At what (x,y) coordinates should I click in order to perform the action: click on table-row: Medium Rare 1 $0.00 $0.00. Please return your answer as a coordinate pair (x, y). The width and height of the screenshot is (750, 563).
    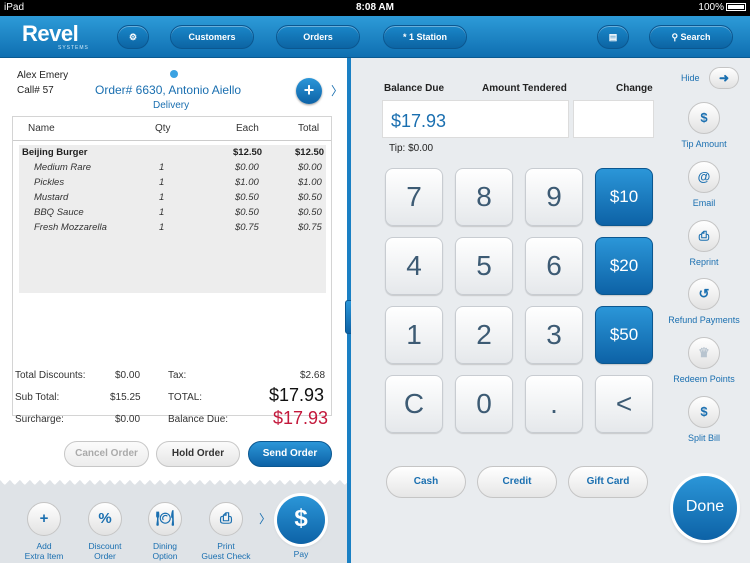
    Looking at the image, I should click on (172, 169).